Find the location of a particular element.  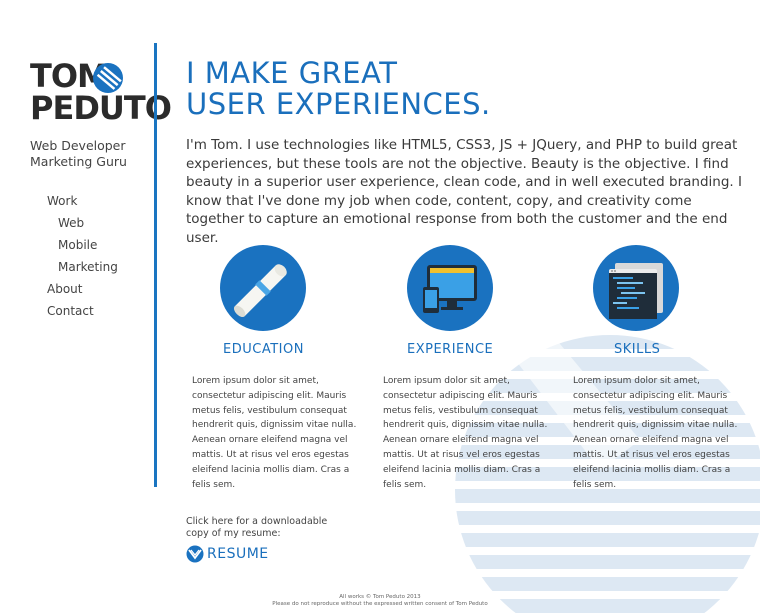

tagline-line-2: Marketing Guru is located at coordinates (78, 161).